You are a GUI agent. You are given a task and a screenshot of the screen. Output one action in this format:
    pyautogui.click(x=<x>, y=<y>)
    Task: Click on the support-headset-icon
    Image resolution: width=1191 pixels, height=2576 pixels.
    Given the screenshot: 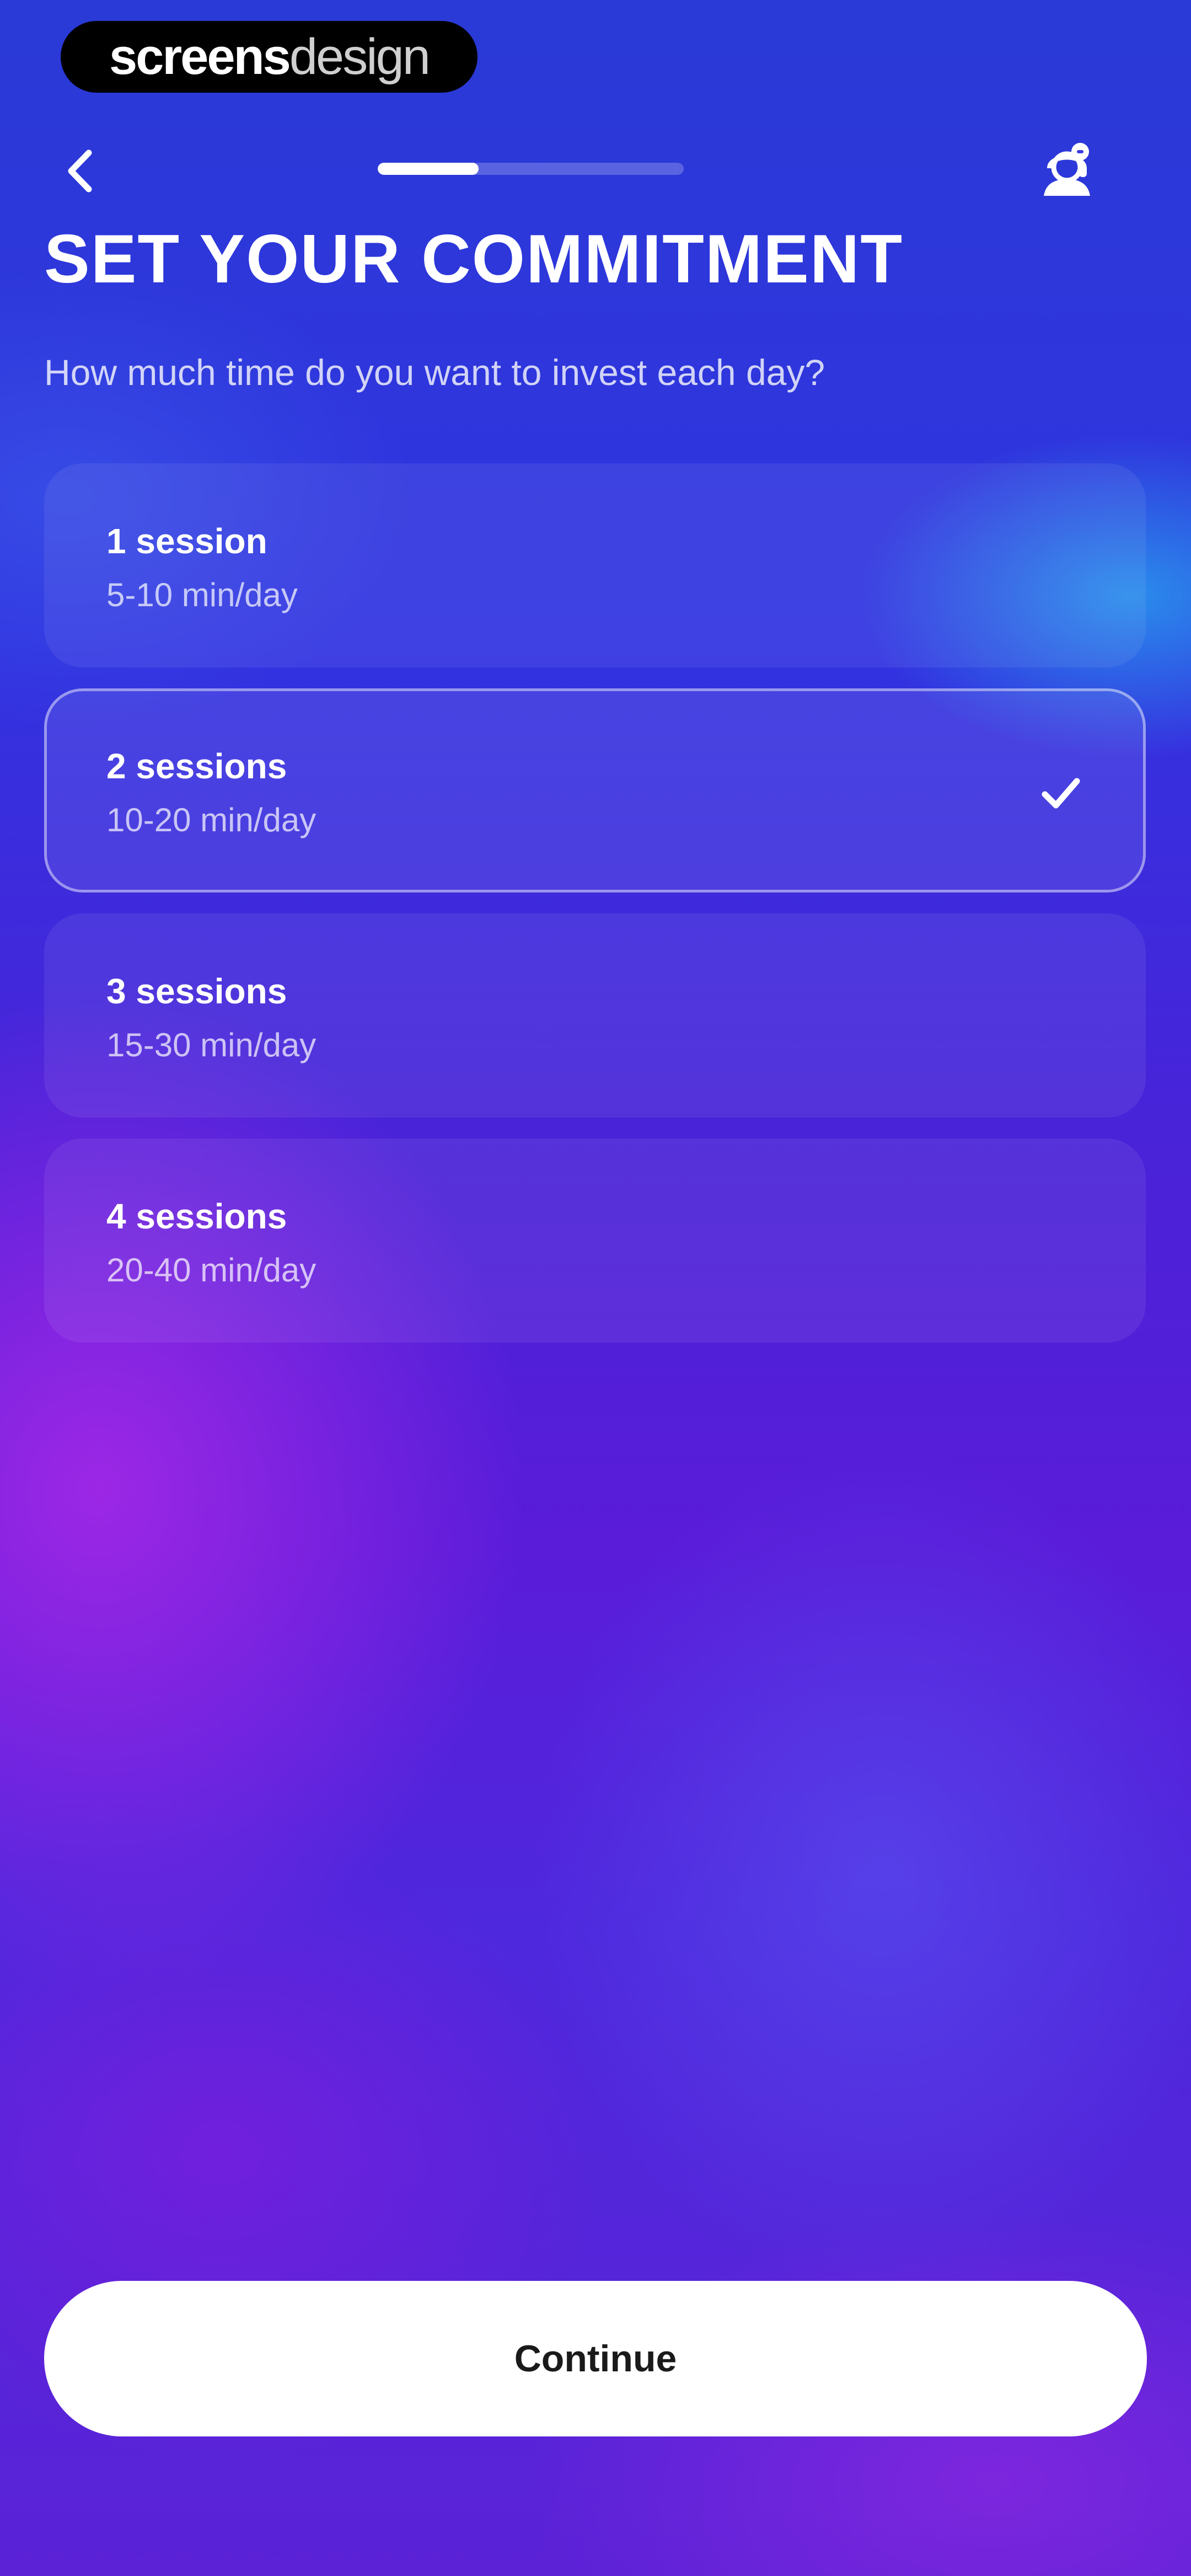 What is the action you would take?
    pyautogui.click(x=1067, y=169)
    